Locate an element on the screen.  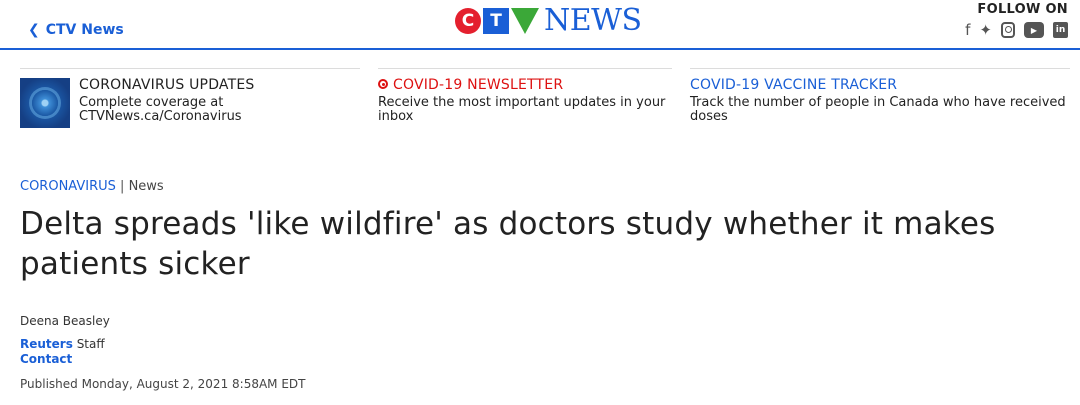
linkedin-icon: in is located at coordinates (1060, 30).